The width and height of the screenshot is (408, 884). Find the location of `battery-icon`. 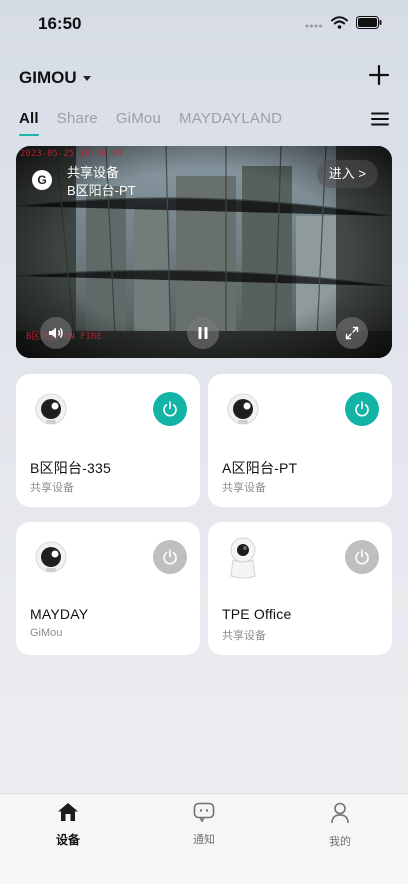

battery-icon is located at coordinates (369, 22).